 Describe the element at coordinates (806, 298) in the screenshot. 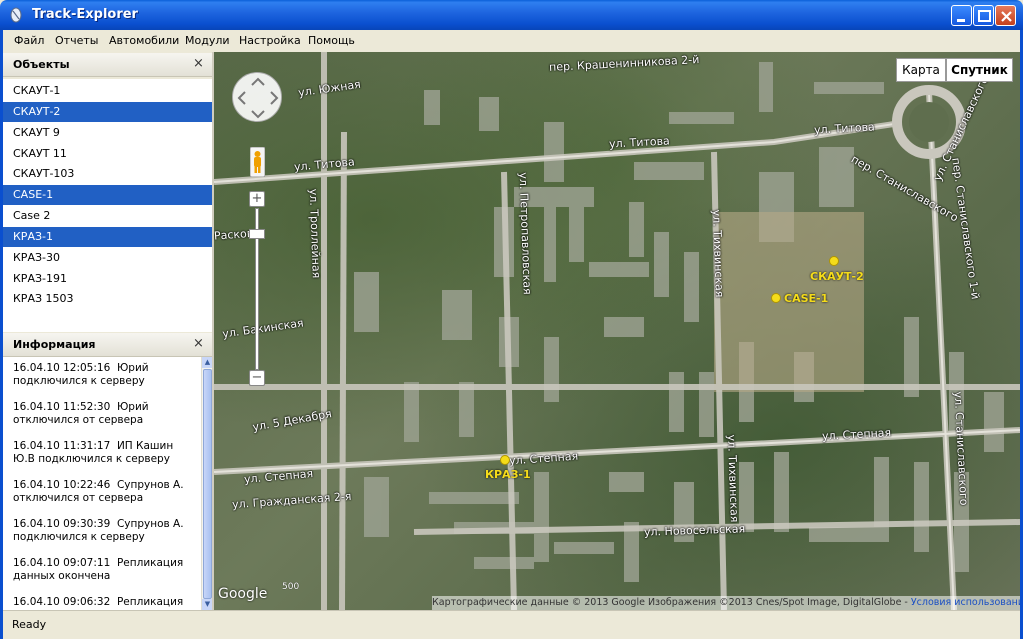

I see `vehicle-marker-label: CASE-1` at that location.